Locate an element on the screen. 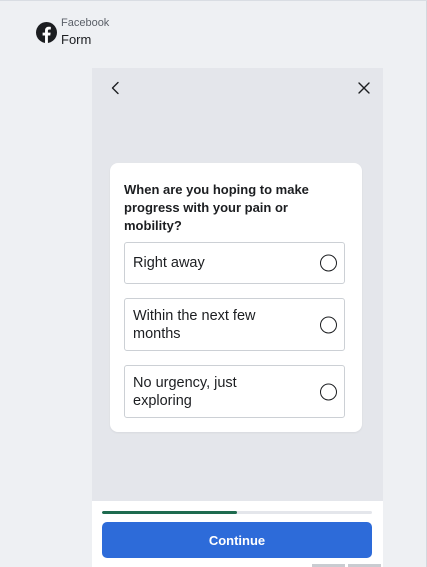  form-footer: Continue is located at coordinates (237, 533).